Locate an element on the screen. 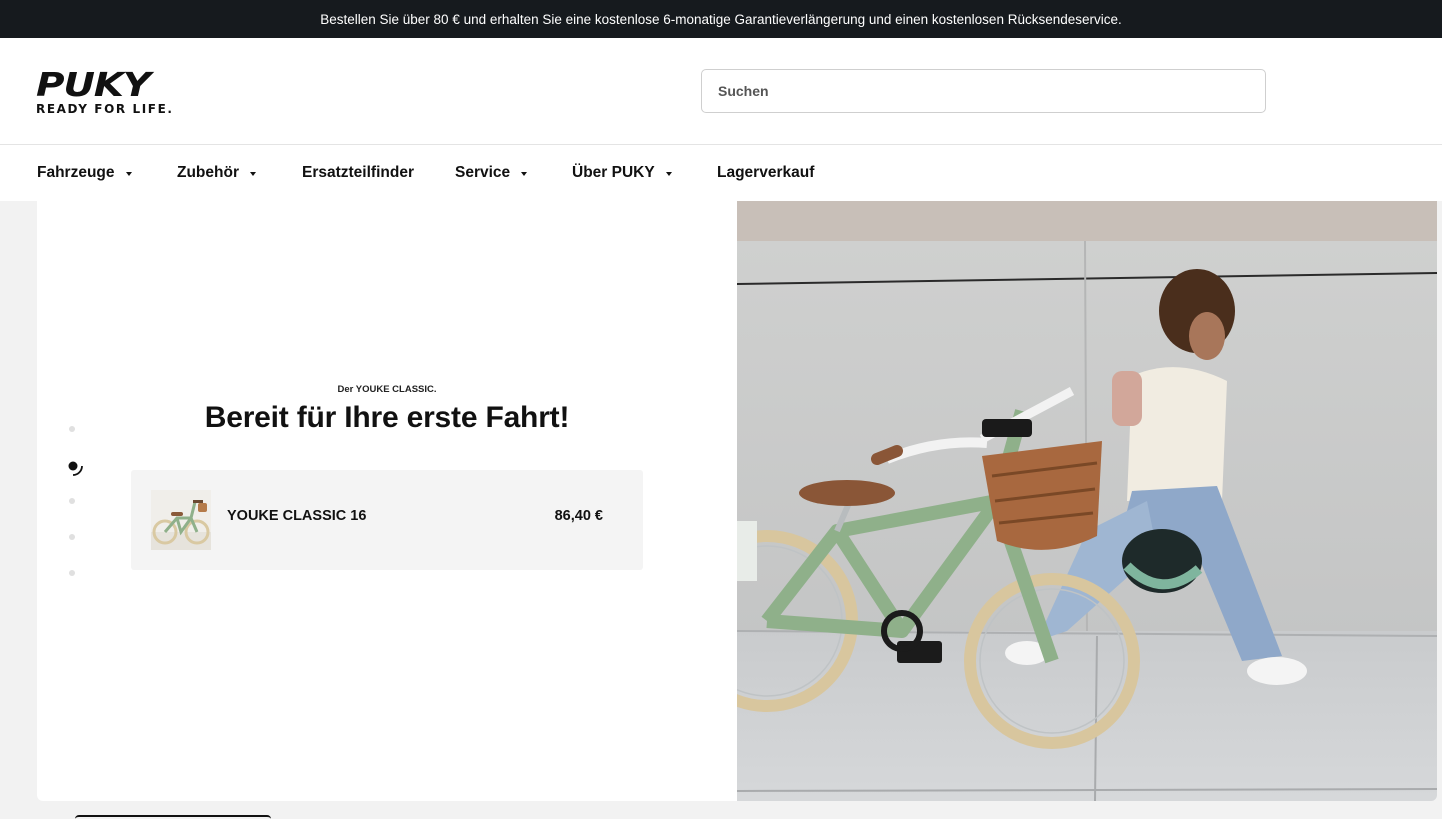 This screenshot has width=1442, height=819. logo-wordmark: PUKY is located at coordinates (93, 84).